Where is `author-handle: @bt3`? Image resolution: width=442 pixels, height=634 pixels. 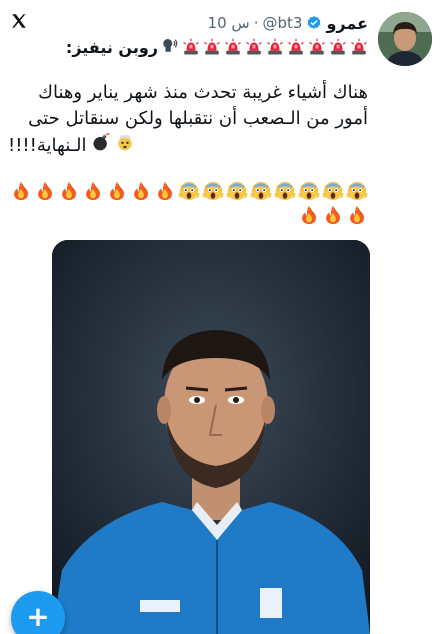 author-handle: @bt3 is located at coordinates (282, 23).